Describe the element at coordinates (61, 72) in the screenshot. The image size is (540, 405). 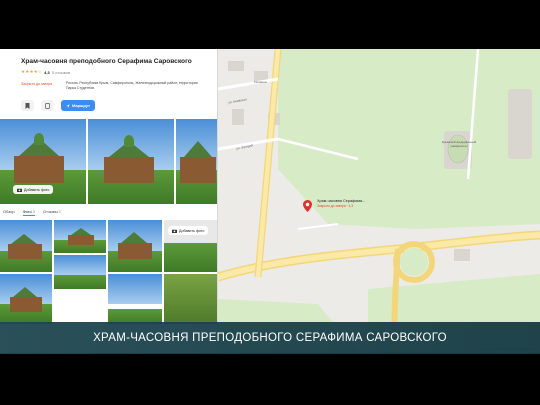
I see `rating-count: 5 отзывов` at that location.